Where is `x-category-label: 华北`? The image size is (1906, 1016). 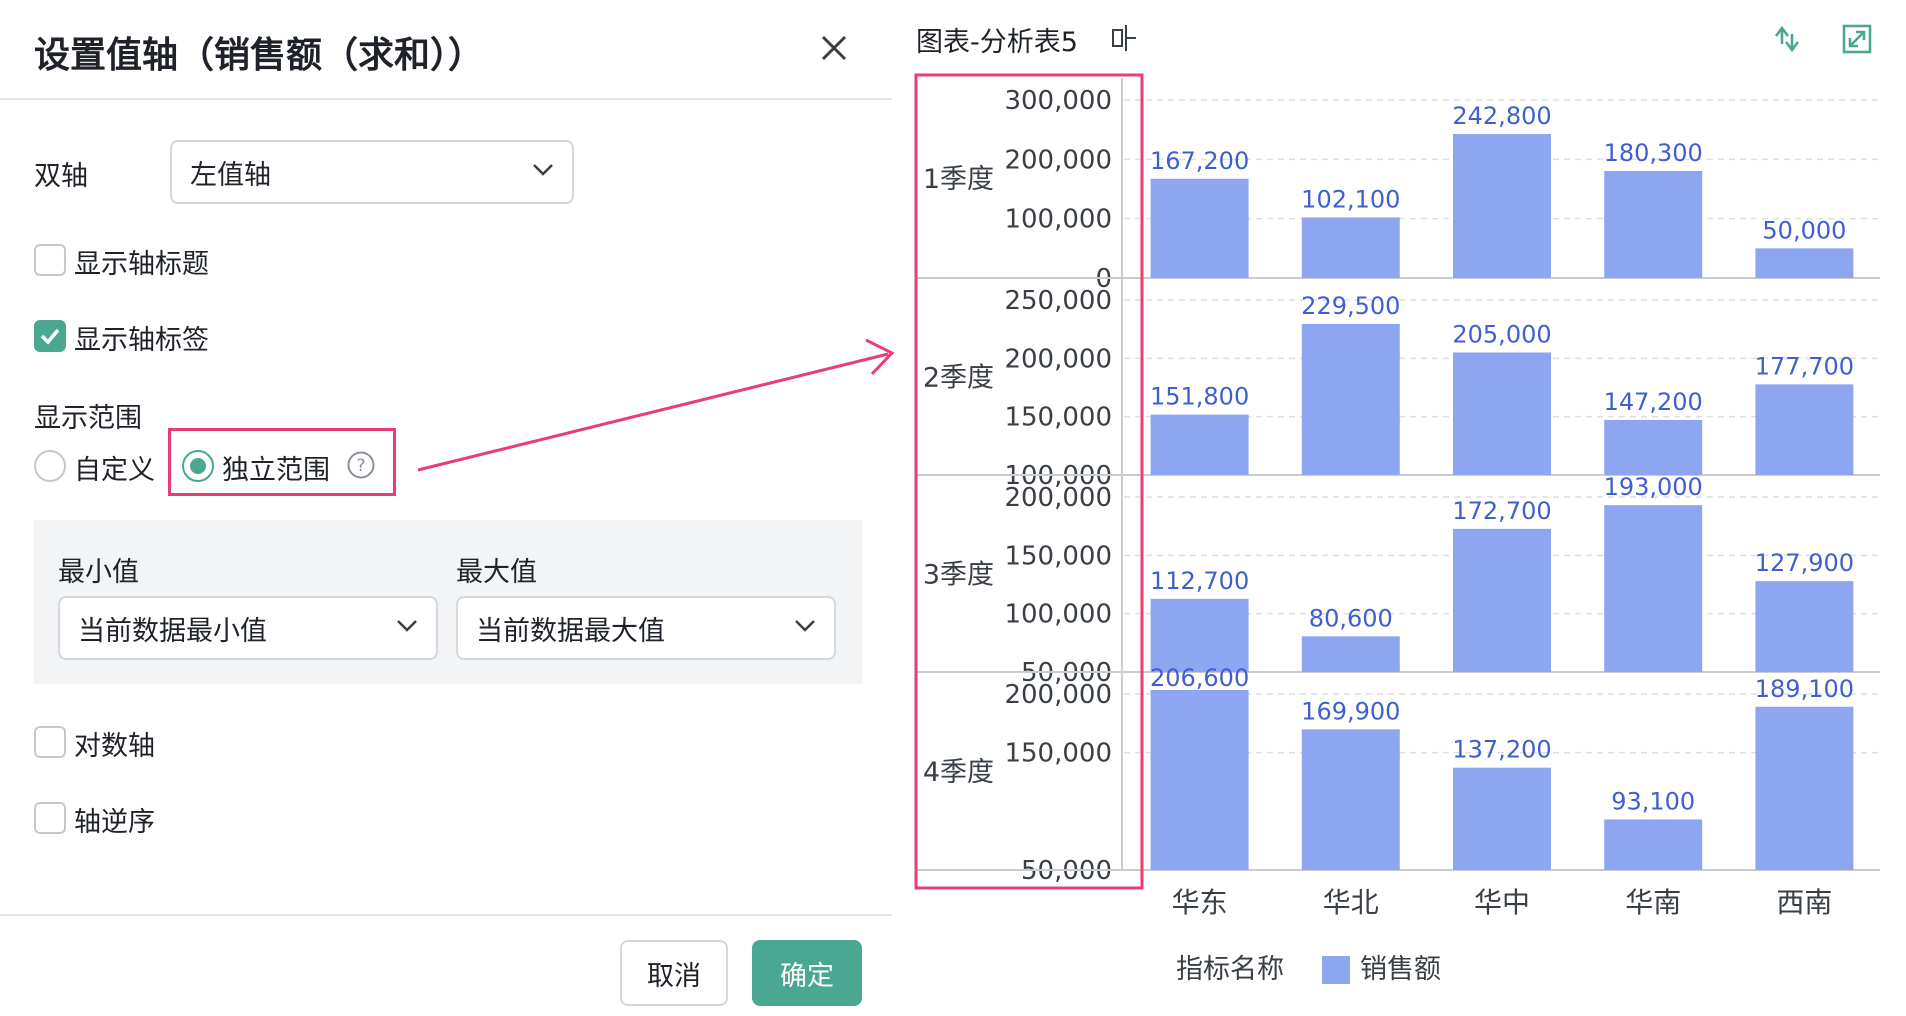
x-category-label: 华北 is located at coordinates (1351, 902).